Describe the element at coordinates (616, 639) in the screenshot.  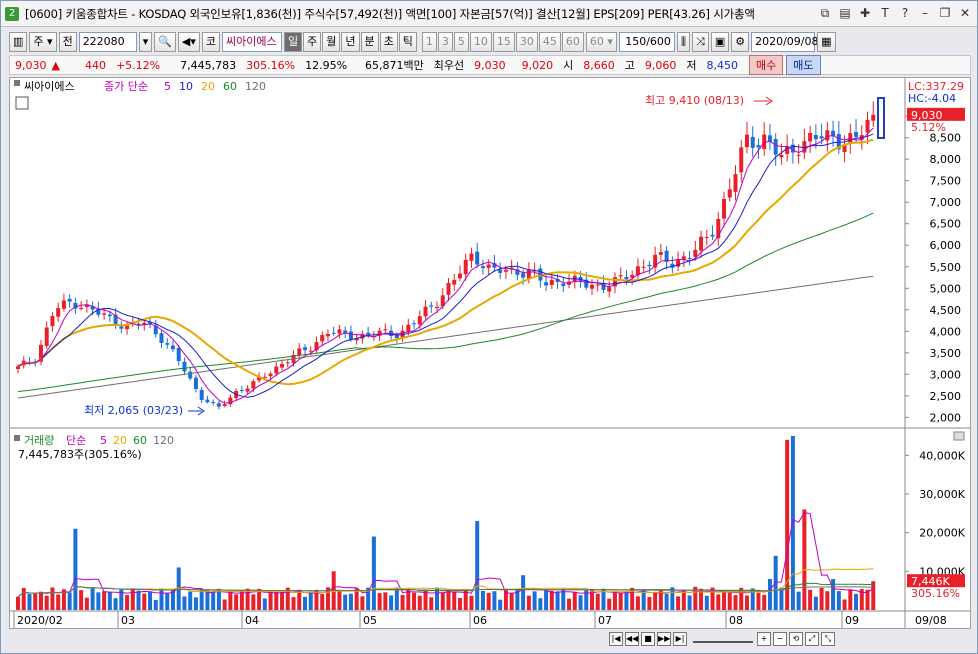
I see `scroll-first-button: |◀` at that location.